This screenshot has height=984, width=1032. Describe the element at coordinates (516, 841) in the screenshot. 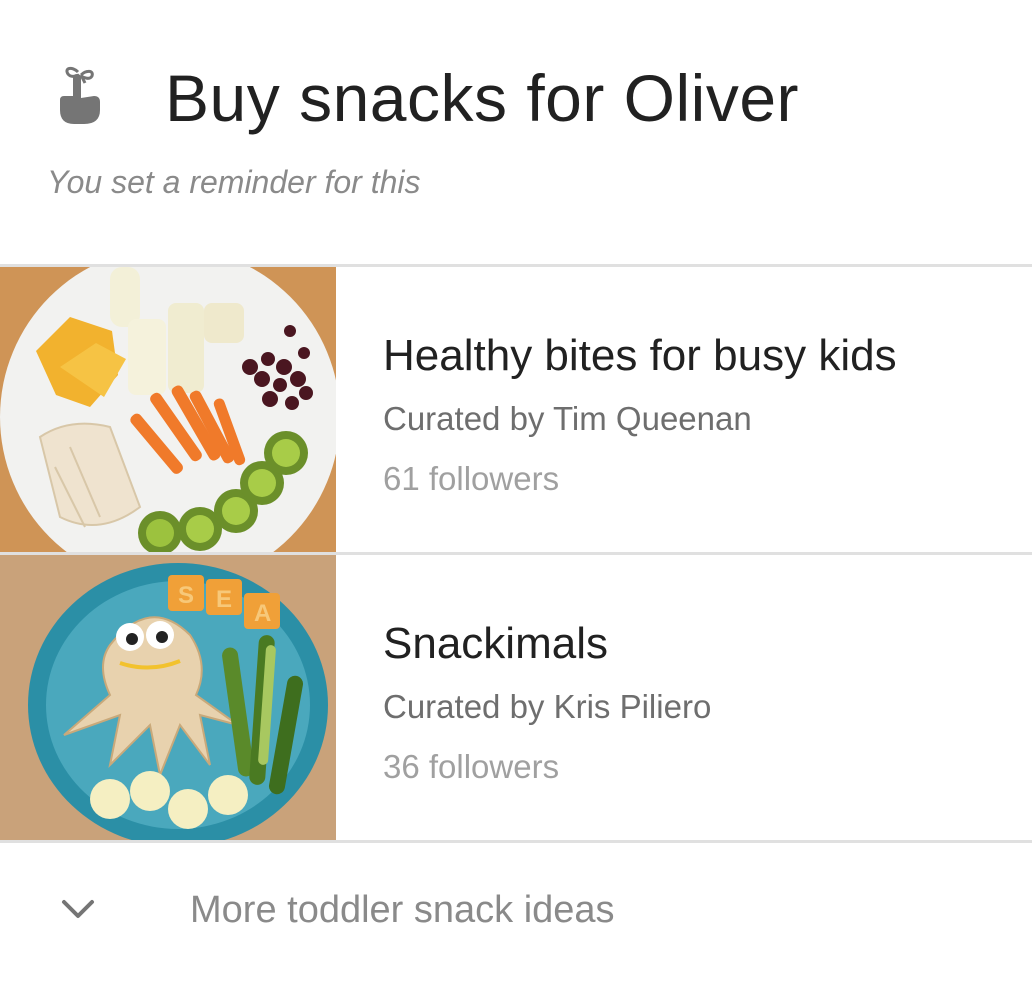

I see `divider` at that location.